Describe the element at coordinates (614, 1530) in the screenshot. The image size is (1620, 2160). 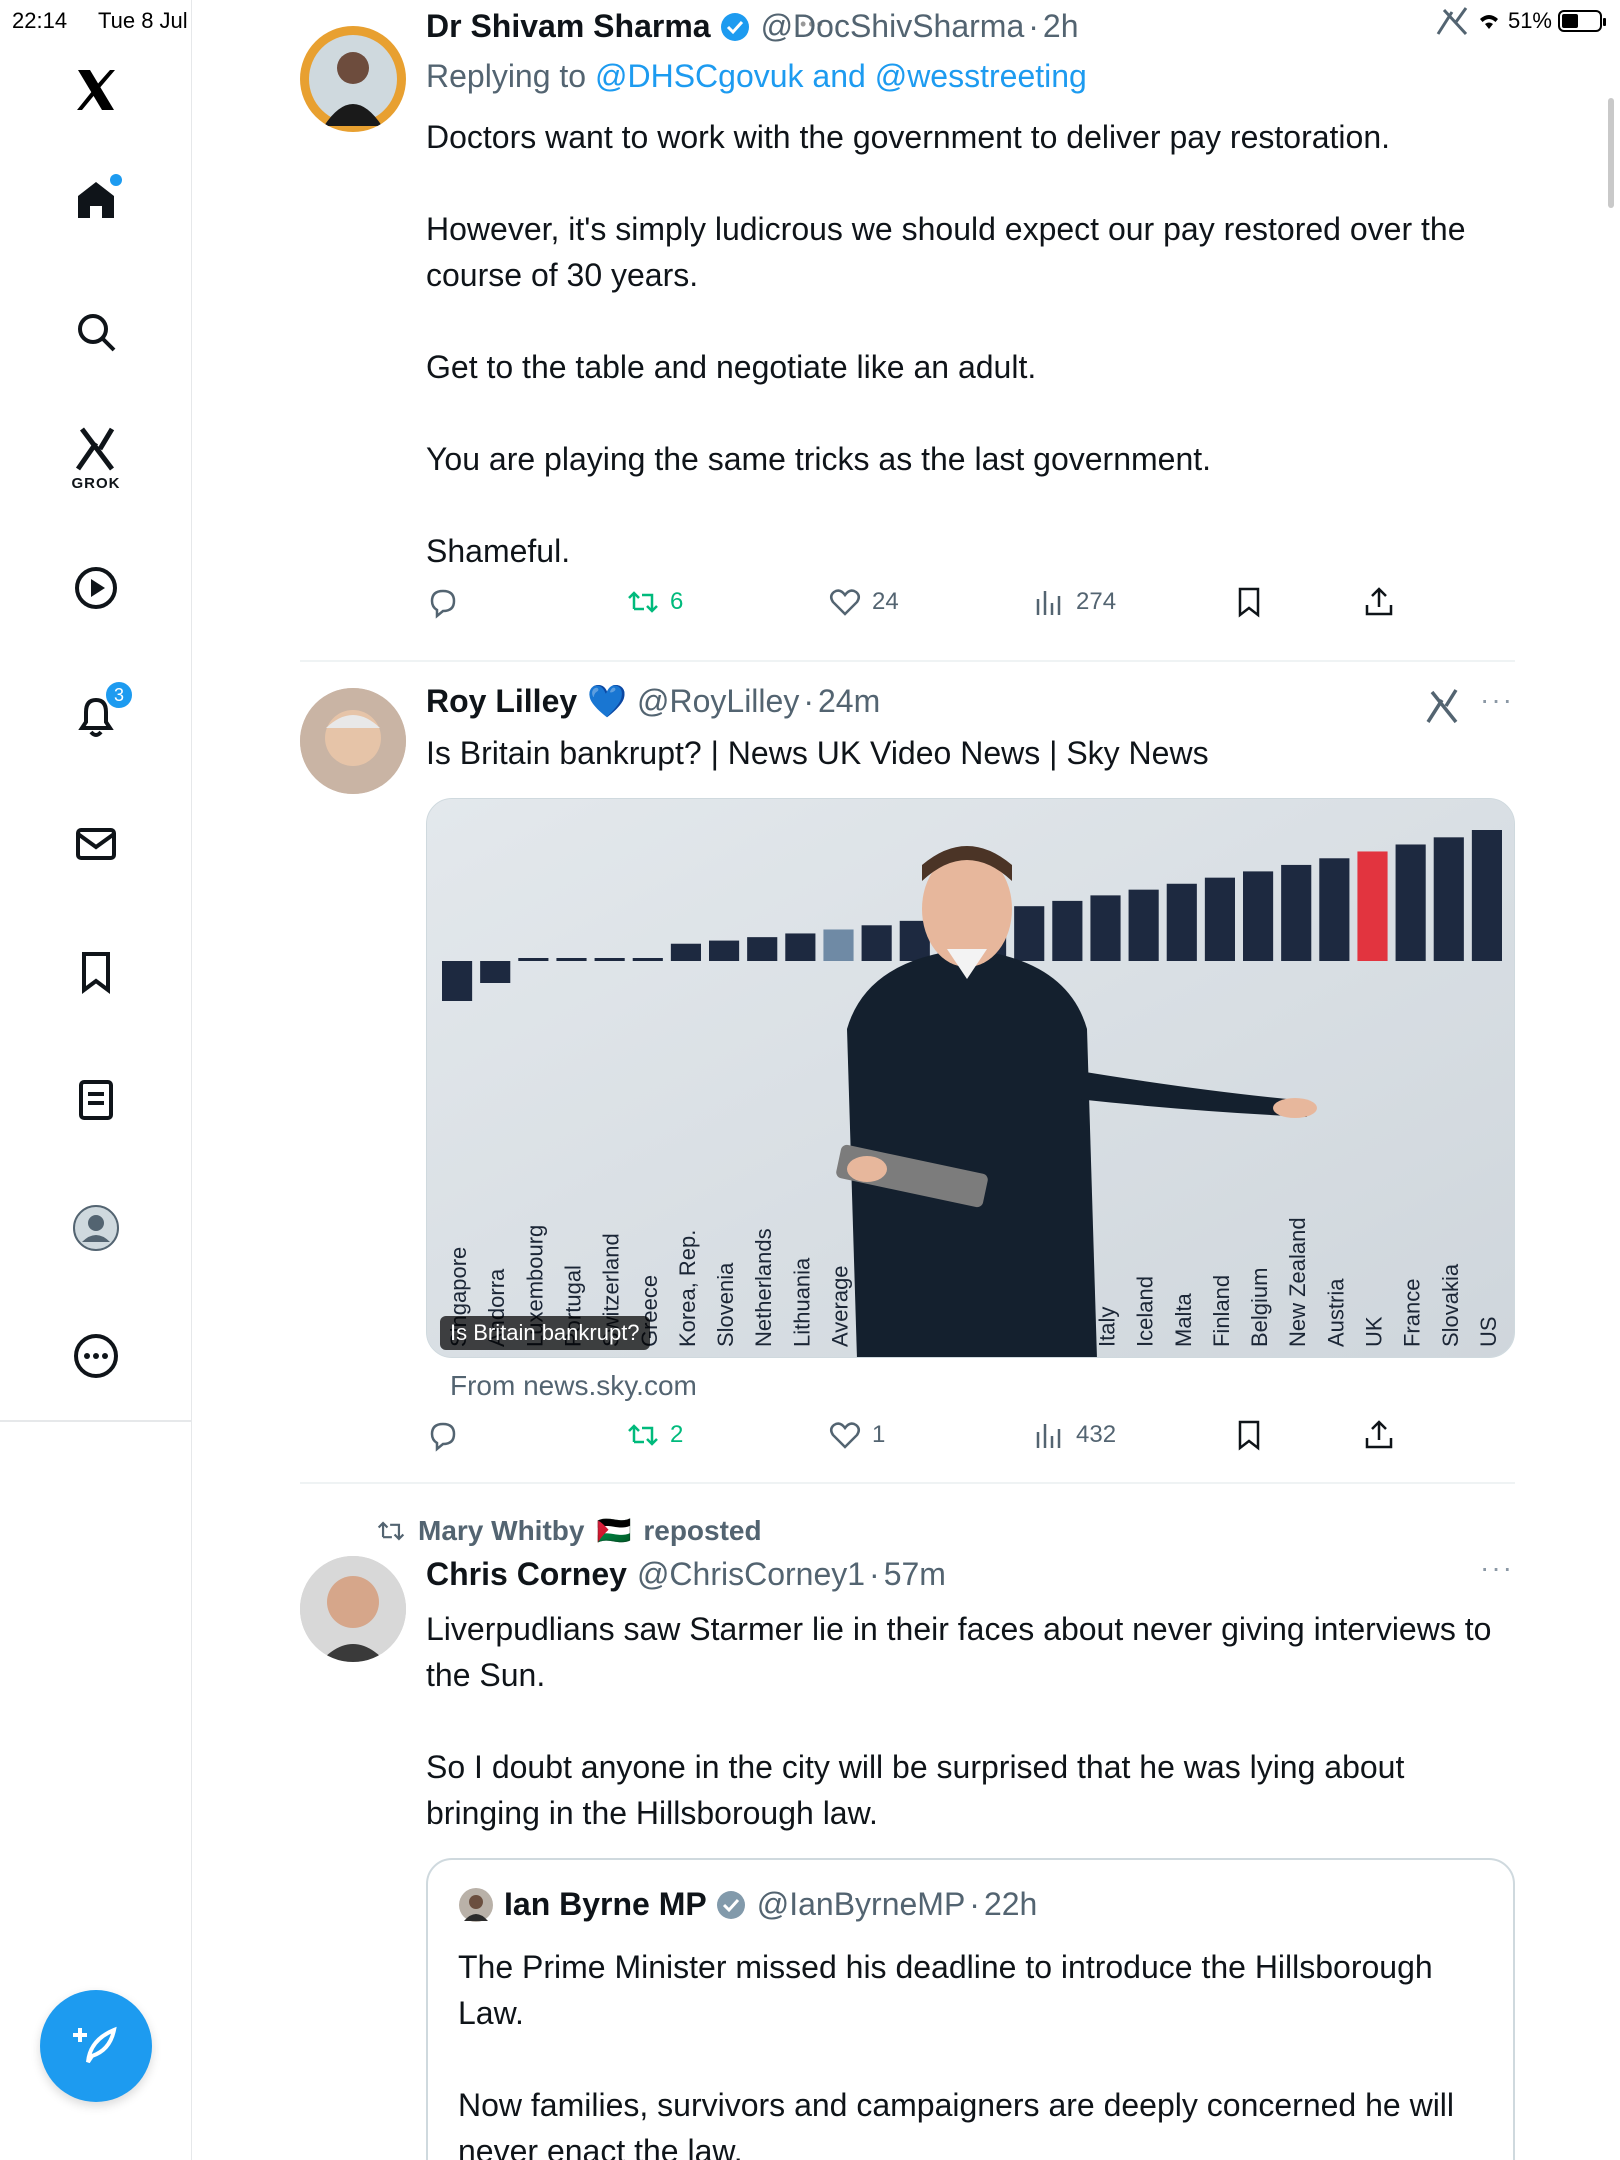
I see `repost-flag: 🇵🇸` at that location.